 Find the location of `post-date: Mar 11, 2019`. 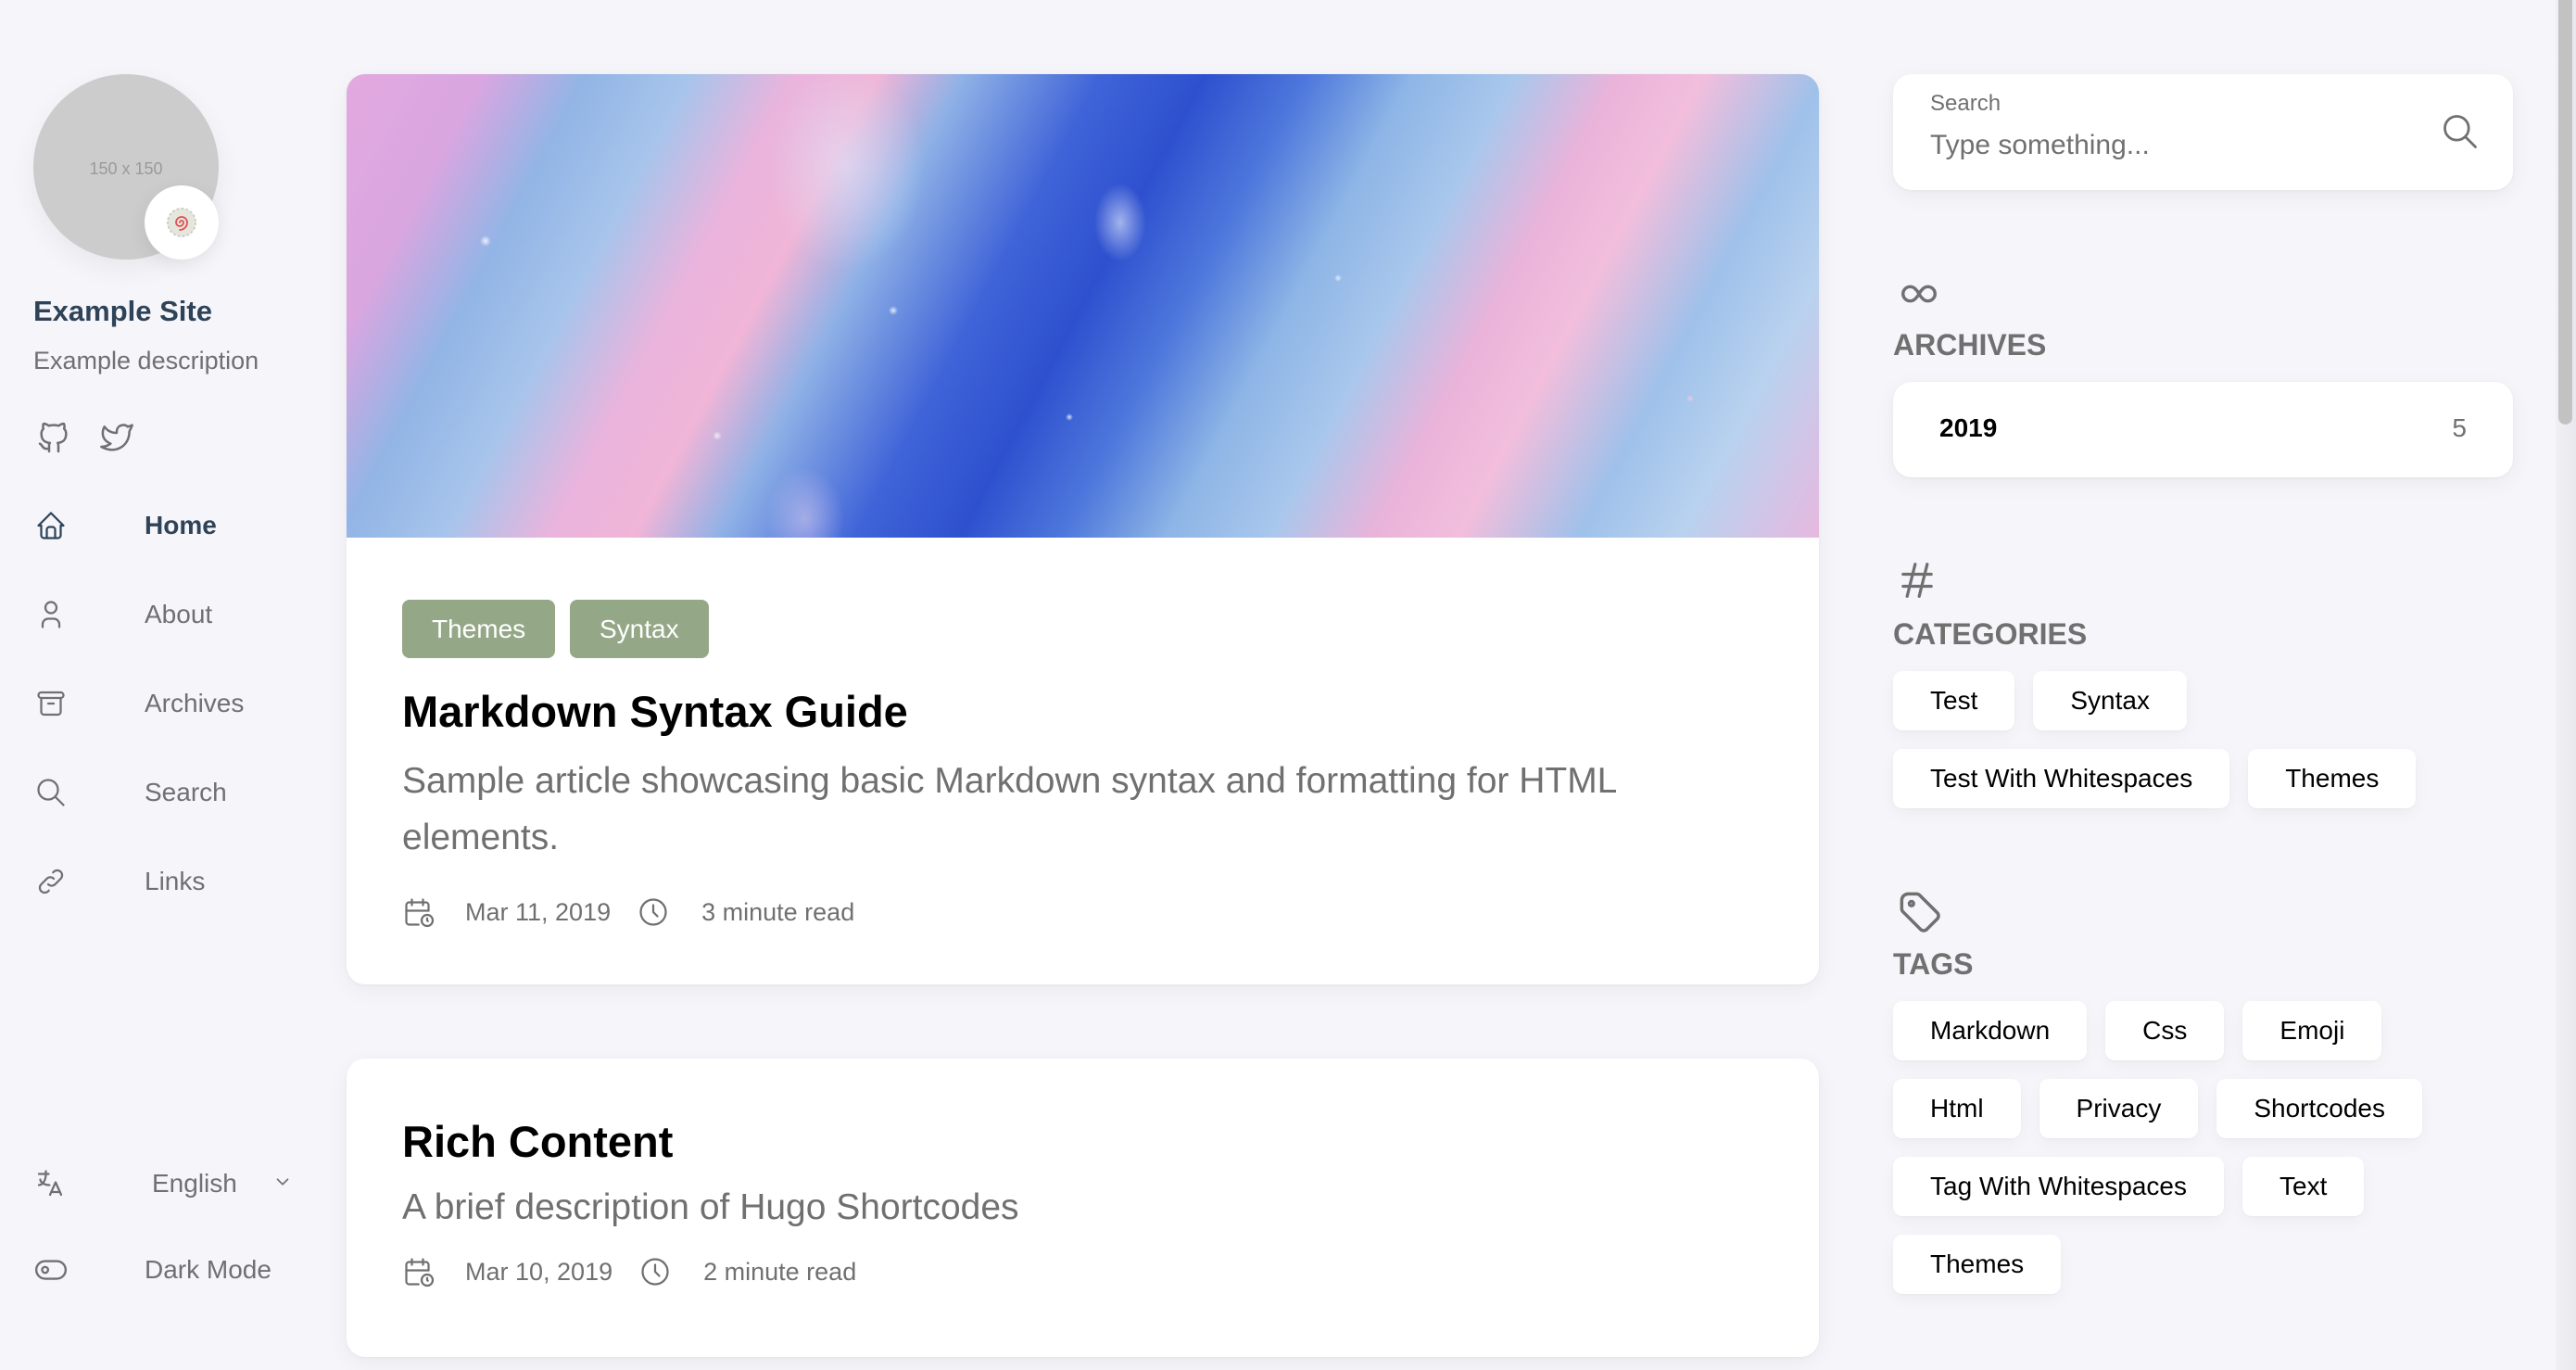

post-date: Mar 11, 2019 is located at coordinates (538, 912).